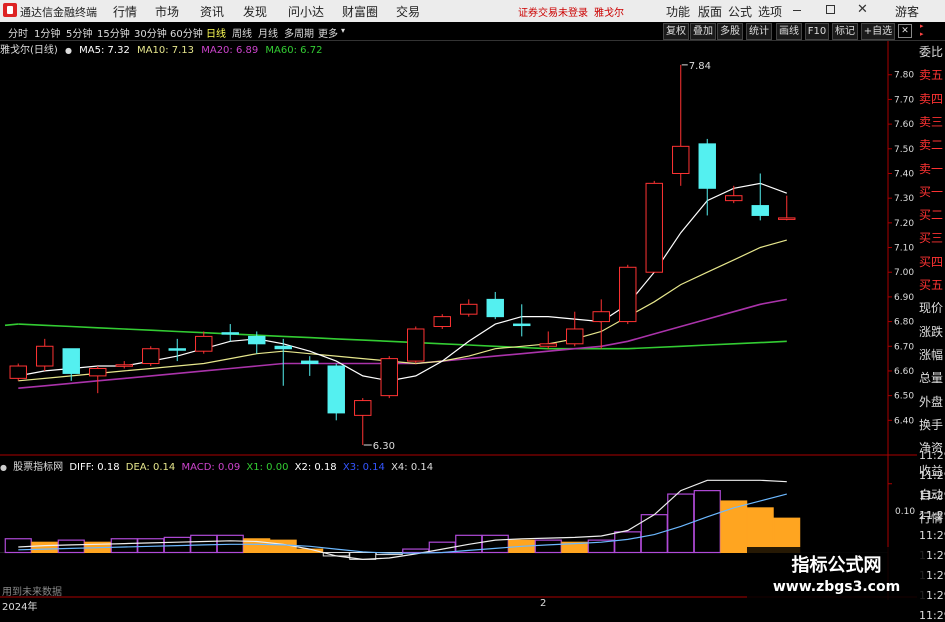 This screenshot has width=945, height=622. I want to click on dea-line, so click(402, 523).